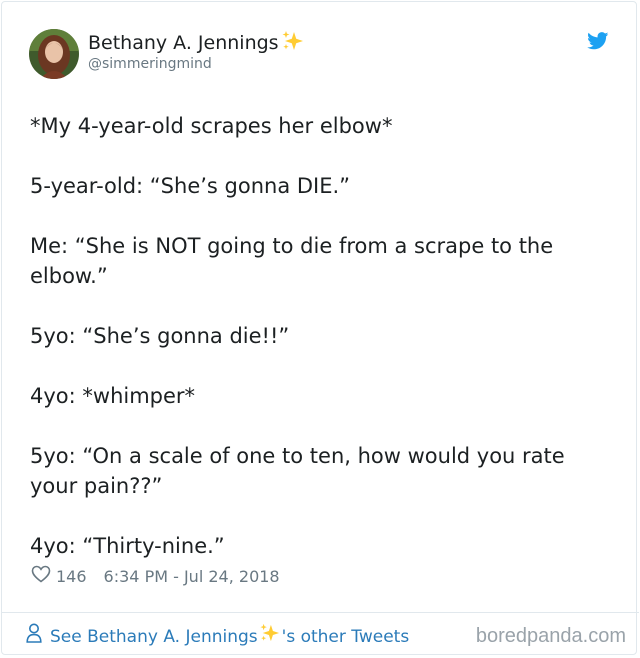 This screenshot has width=640, height=658. I want to click on author-display-name: Bethany A. Jennings, so click(196, 44).